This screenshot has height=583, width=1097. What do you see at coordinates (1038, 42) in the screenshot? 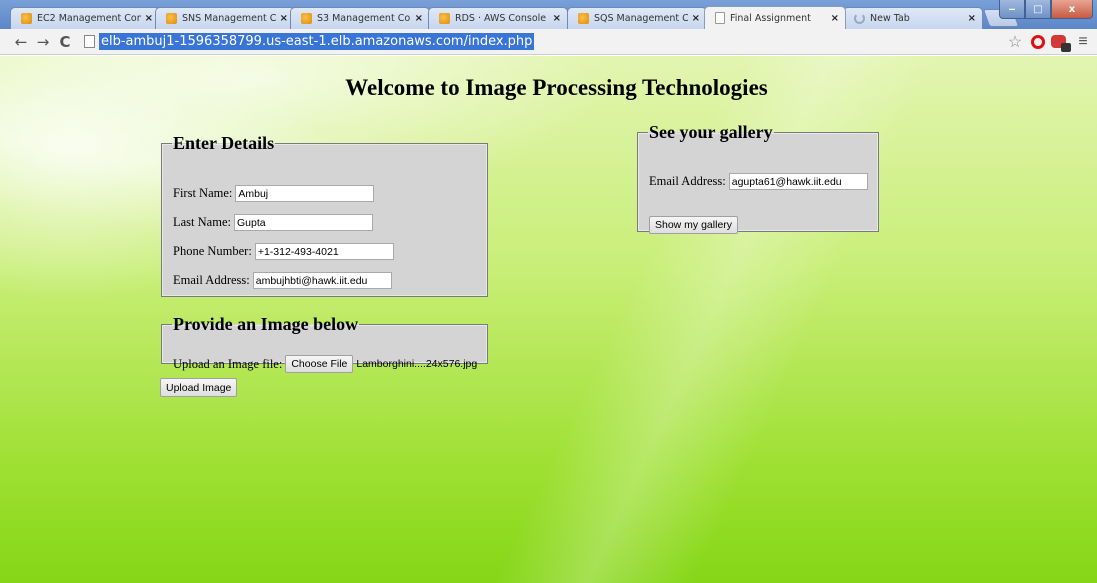
I see `opera-extension-icon` at bounding box center [1038, 42].